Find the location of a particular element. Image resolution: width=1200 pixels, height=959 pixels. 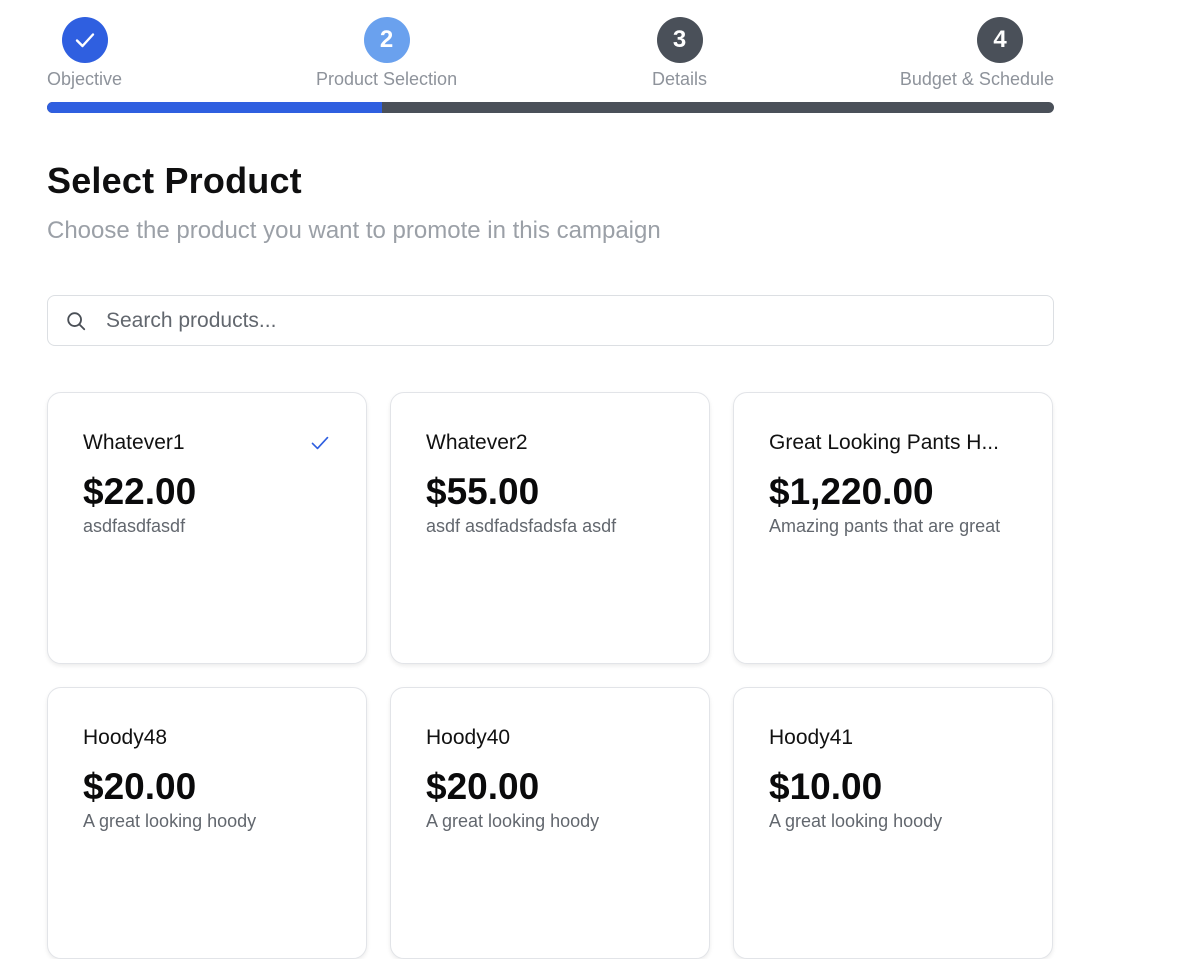

product-description: Amazing pants that are great is located at coordinates (885, 526).